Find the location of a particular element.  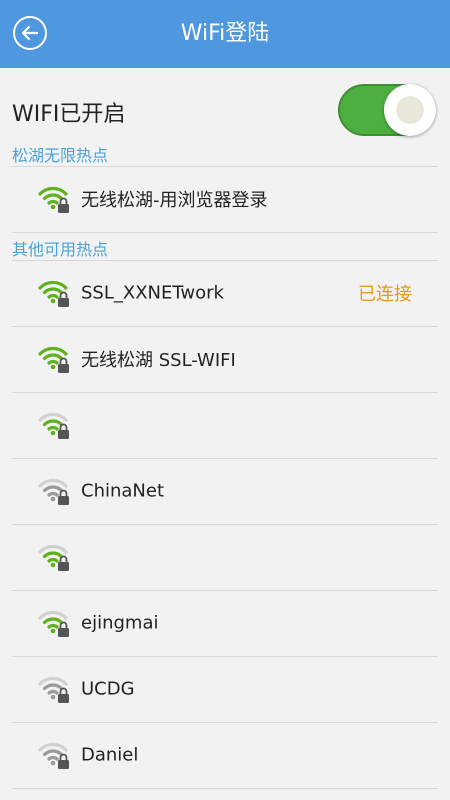

network-row: ChinaNet is located at coordinates (225, 491).